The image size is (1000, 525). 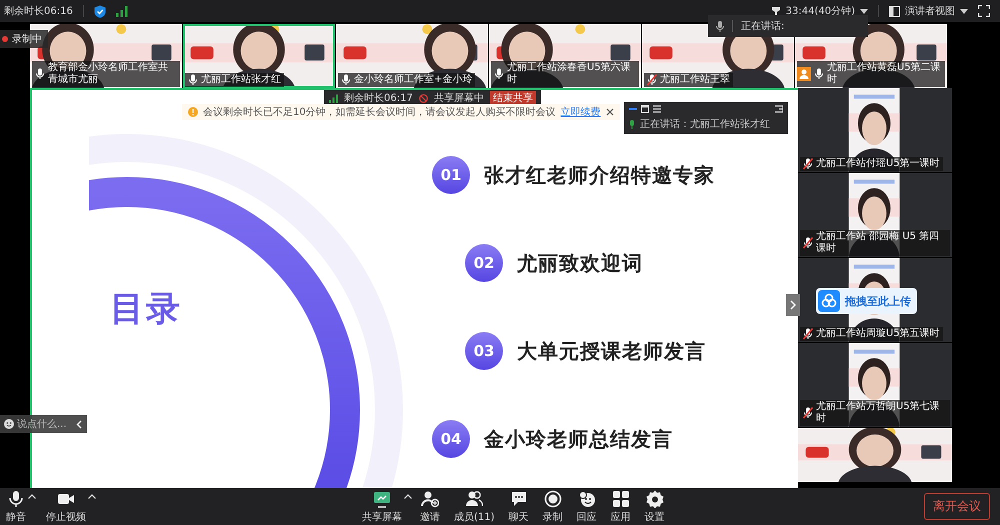 What do you see at coordinates (878, 334) in the screenshot?
I see `participant-name: 尤丽工作站周璇U5第五课时` at bounding box center [878, 334].